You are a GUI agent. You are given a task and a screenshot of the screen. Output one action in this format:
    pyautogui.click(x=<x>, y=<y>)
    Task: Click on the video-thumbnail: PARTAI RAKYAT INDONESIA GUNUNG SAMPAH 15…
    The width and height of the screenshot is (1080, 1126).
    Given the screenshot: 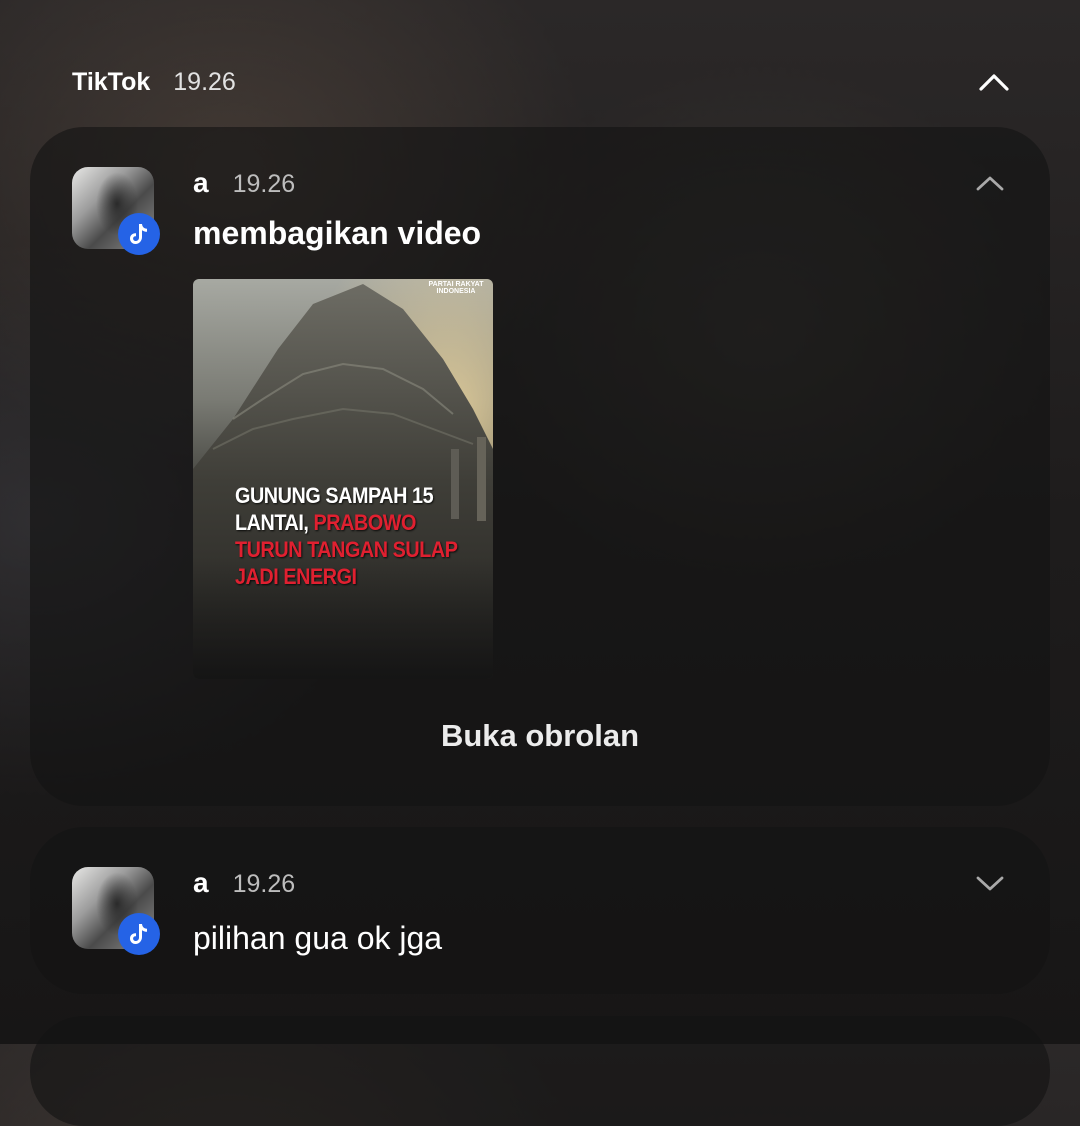 What is the action you would take?
    pyautogui.click(x=343, y=479)
    